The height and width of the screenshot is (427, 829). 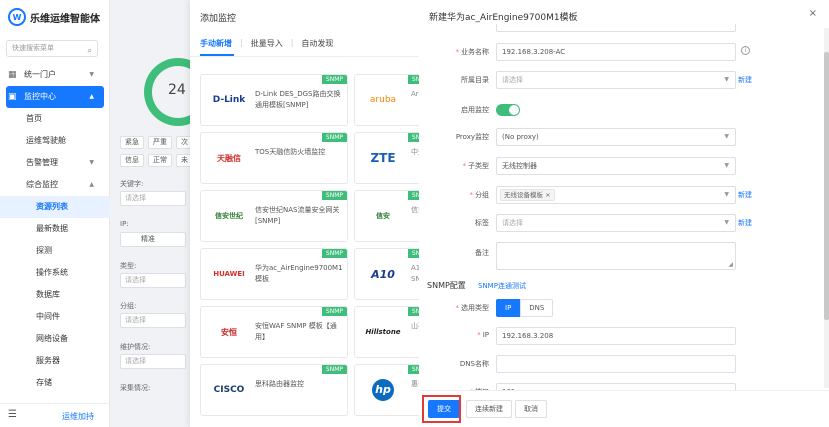 I want to click on sidebar-item-portal: ▦ 统一门户 ▼, so click(x=55, y=75).